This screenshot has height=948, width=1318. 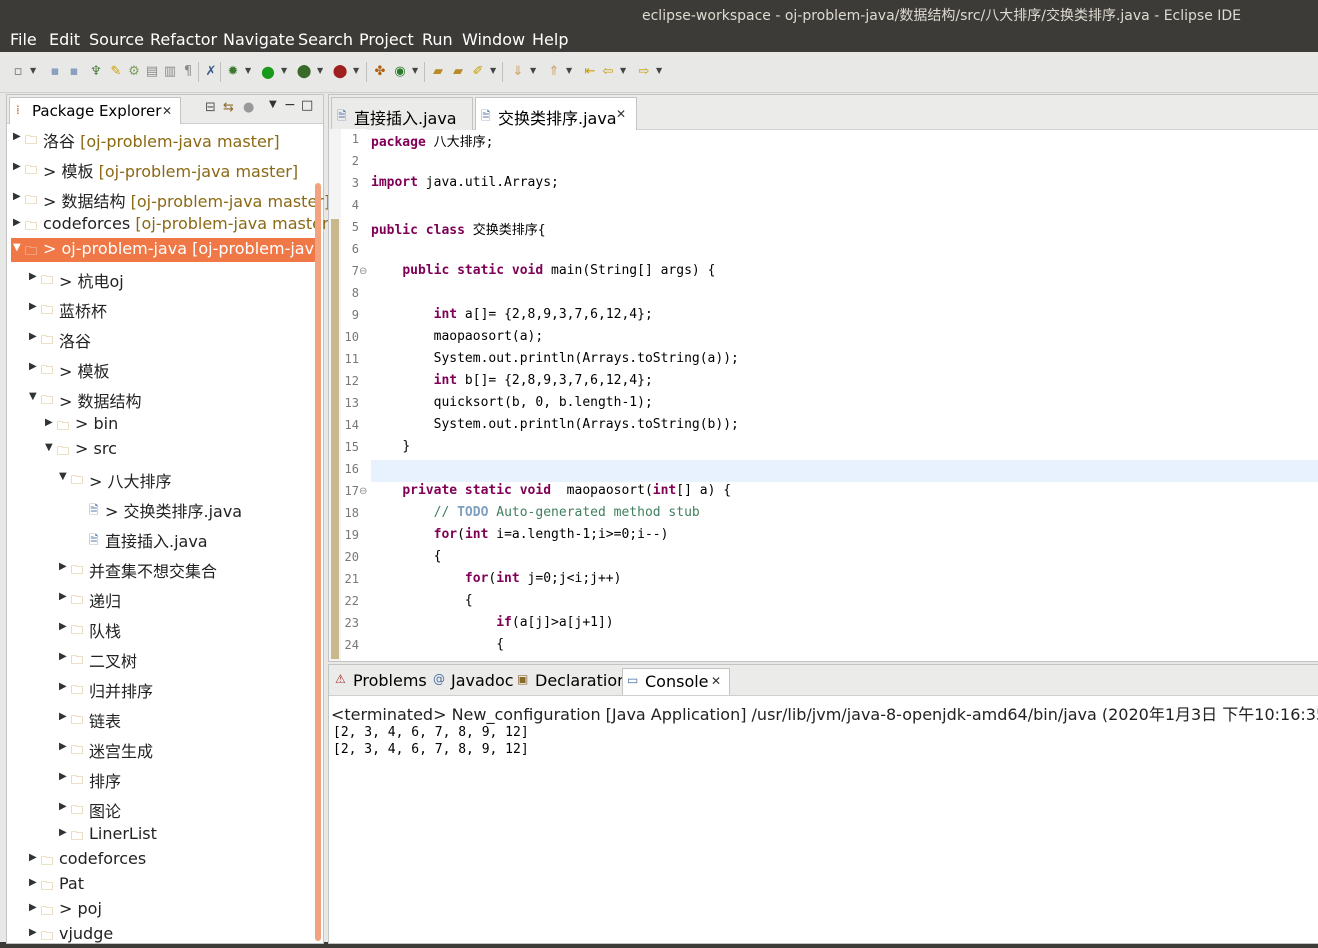 I want to click on package-explorer-tab: ⁞ Package Explorer ✕, so click(x=95, y=110).